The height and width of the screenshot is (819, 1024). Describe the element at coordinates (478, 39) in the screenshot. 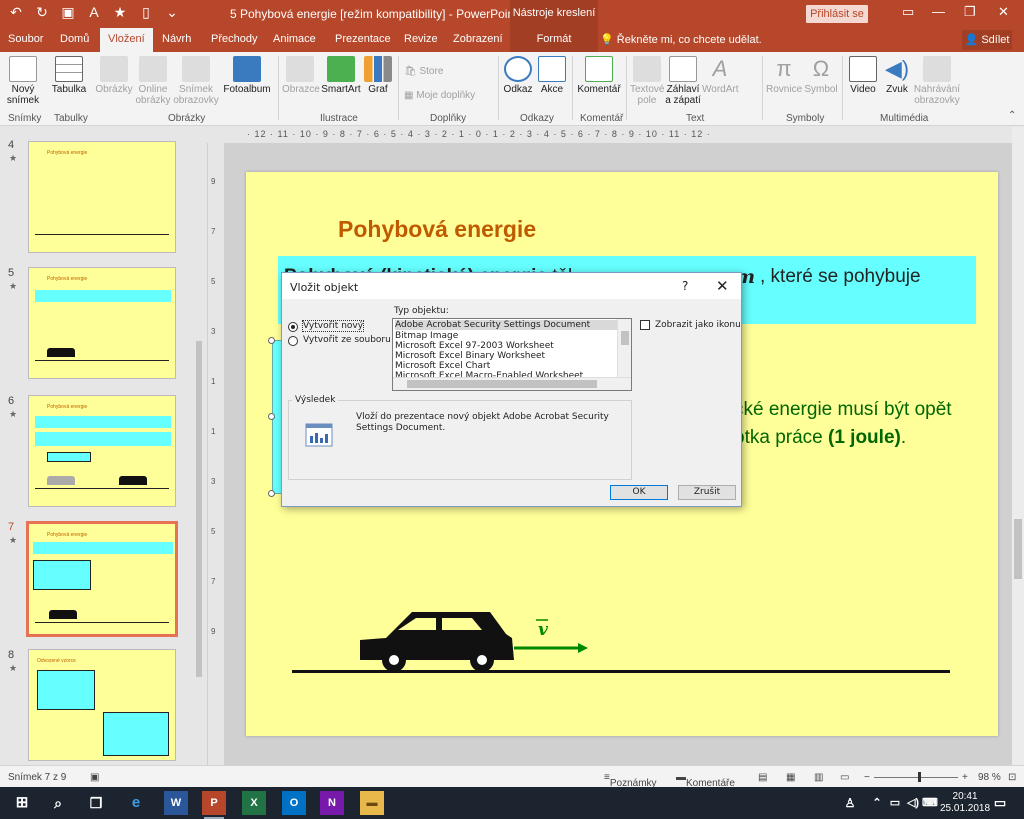

I see `tab-view: Zobrazení` at that location.